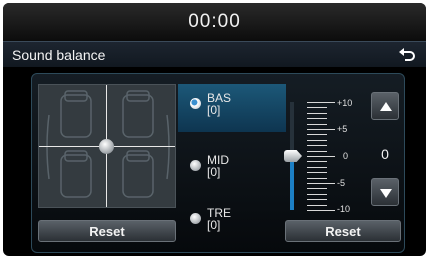 Image resolution: width=429 pixels, height=259 pixels. I want to click on arrow-up-icon, so click(386, 106).